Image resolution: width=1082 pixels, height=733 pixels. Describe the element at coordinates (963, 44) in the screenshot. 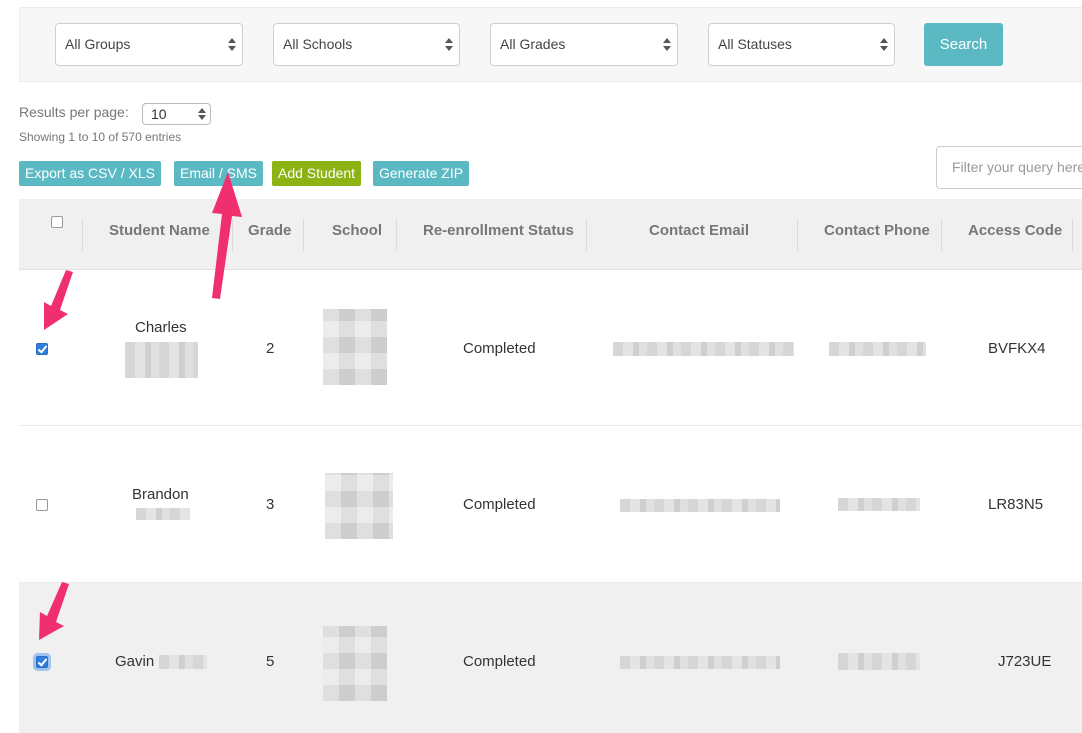

I see `search-button: Search` at that location.